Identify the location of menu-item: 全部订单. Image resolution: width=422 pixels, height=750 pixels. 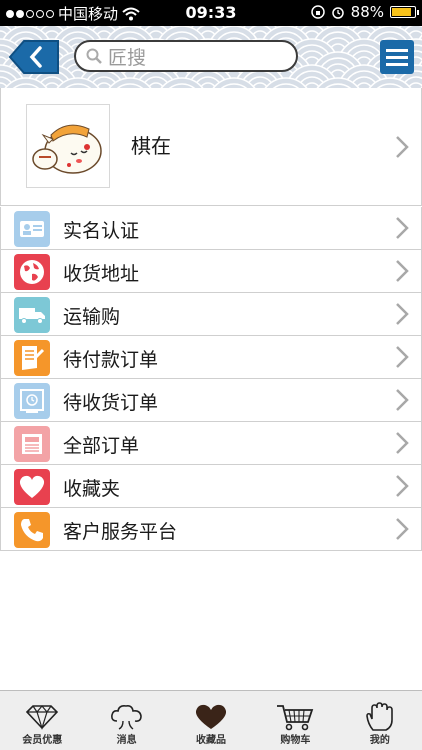
(211, 443).